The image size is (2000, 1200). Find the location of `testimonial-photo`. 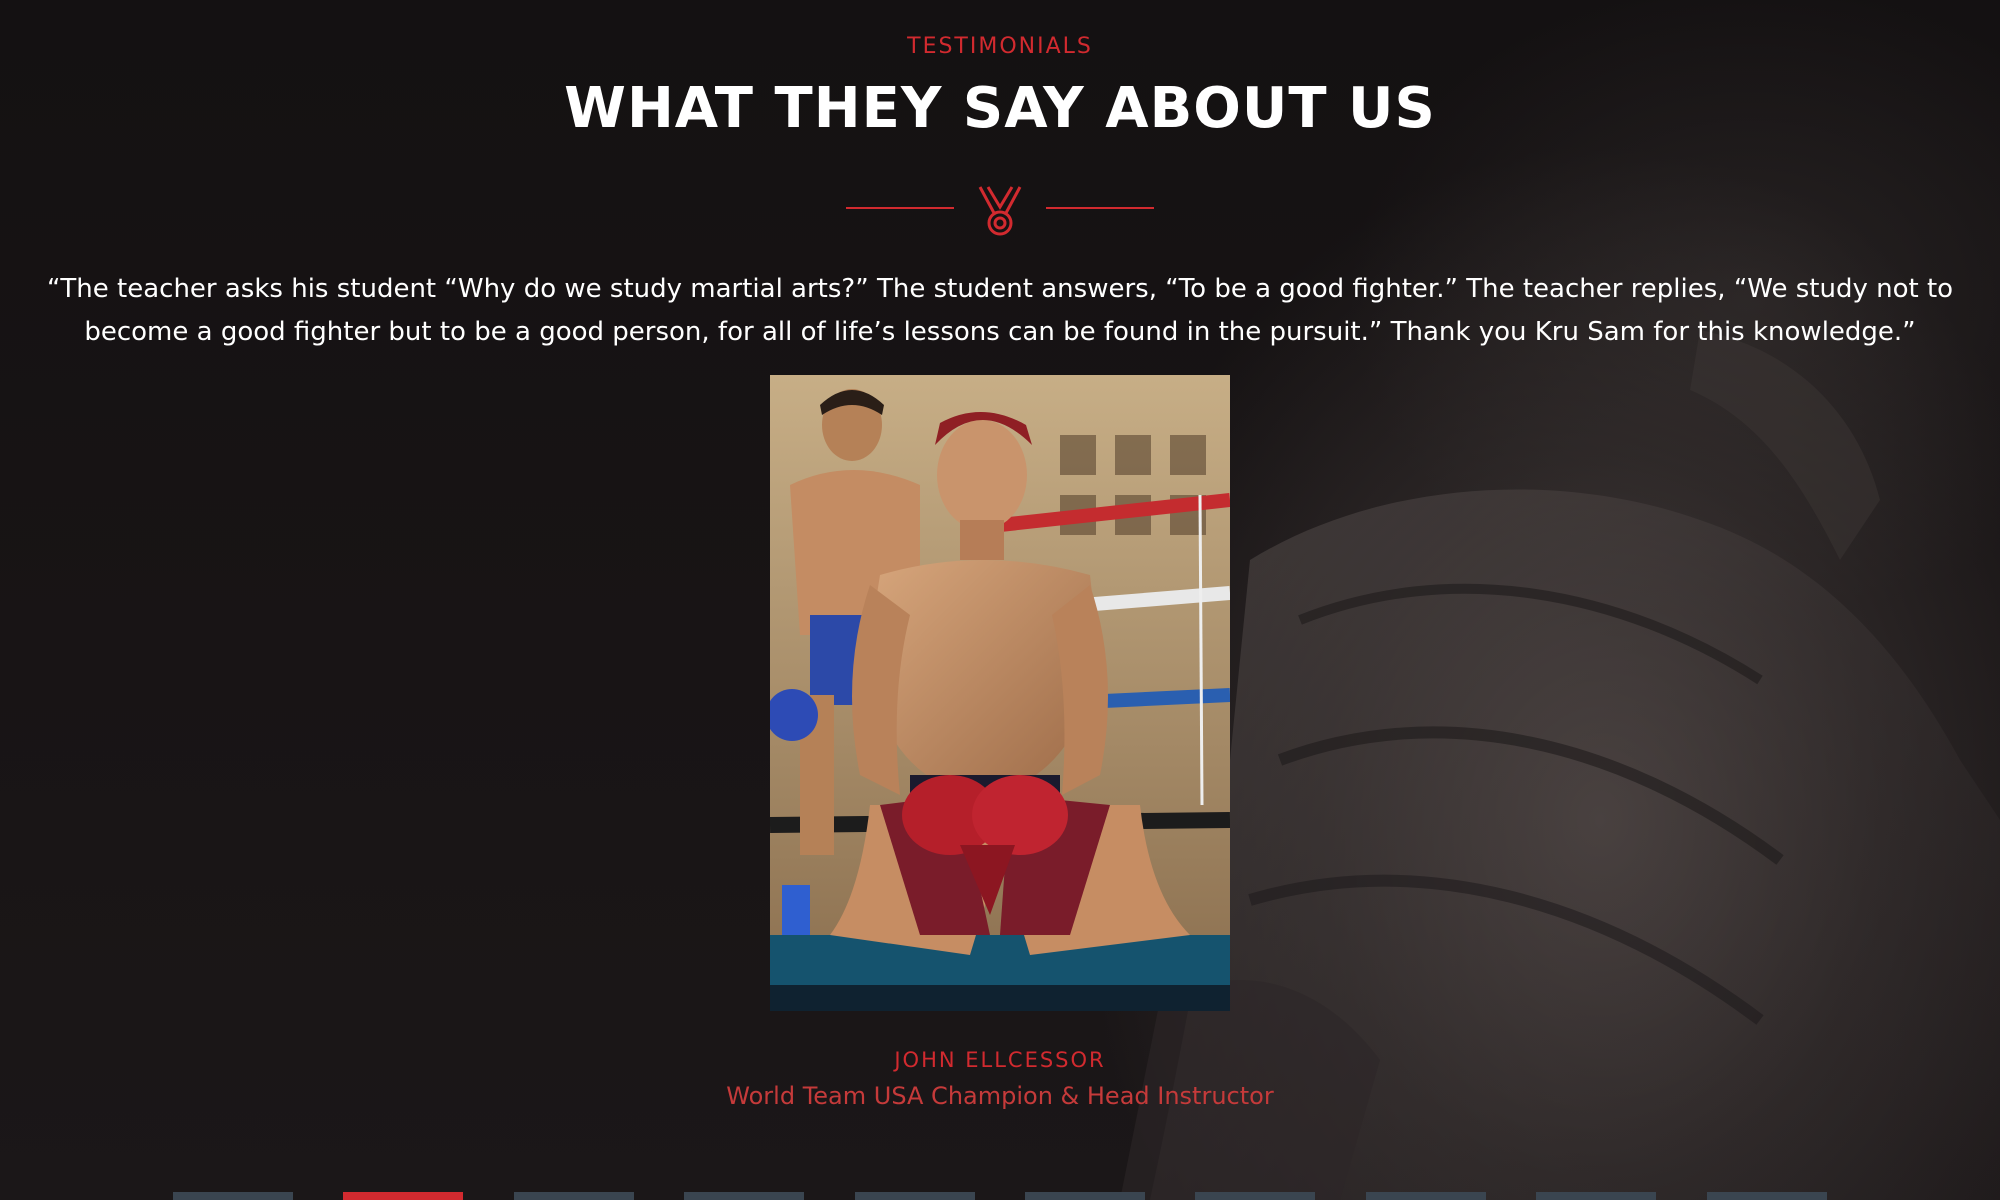

testimonial-photo is located at coordinates (1000, 693).